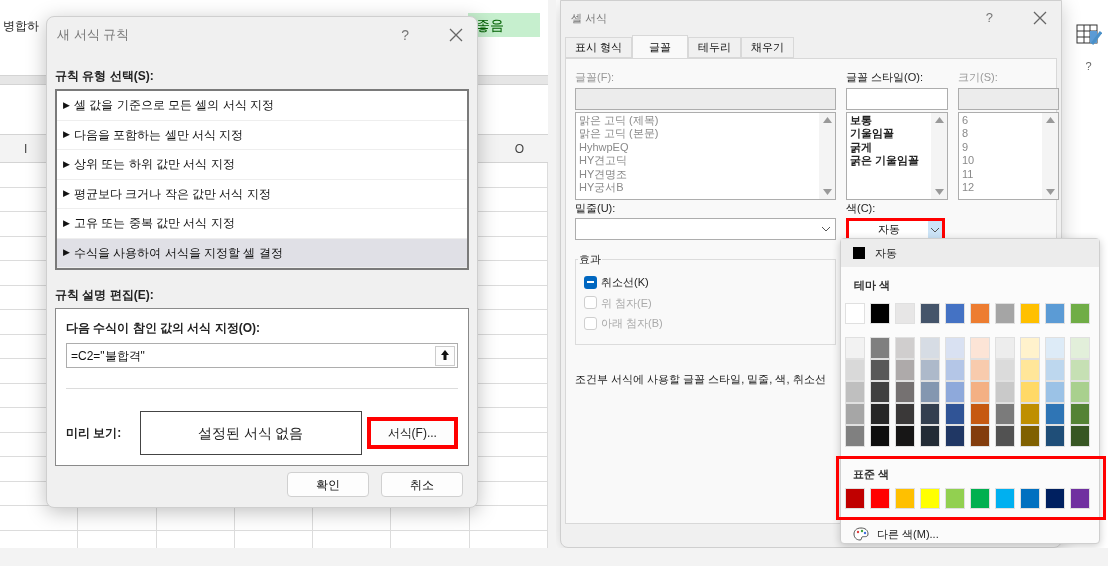 Image resolution: width=1108 pixels, height=566 pixels. What do you see at coordinates (262, 194) in the screenshot?
I see `rule-type-item: ▶ 평균보다 크거나 작은 값만 서식 지정` at bounding box center [262, 194].